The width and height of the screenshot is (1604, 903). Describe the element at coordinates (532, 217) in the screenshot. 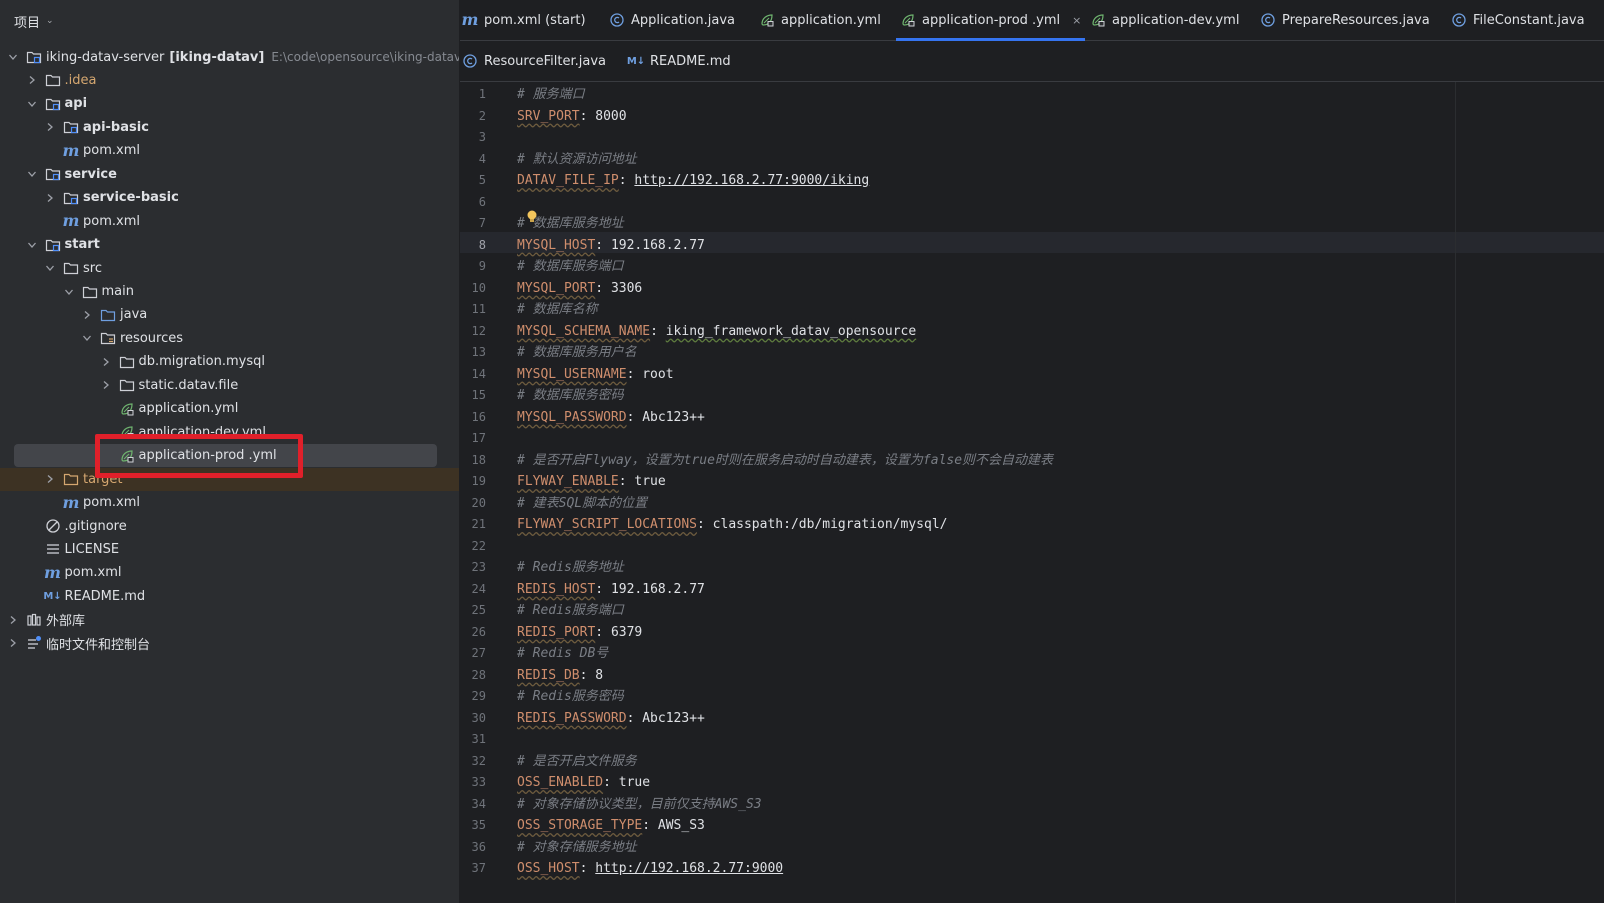

I see `lightbulb-icon` at that location.